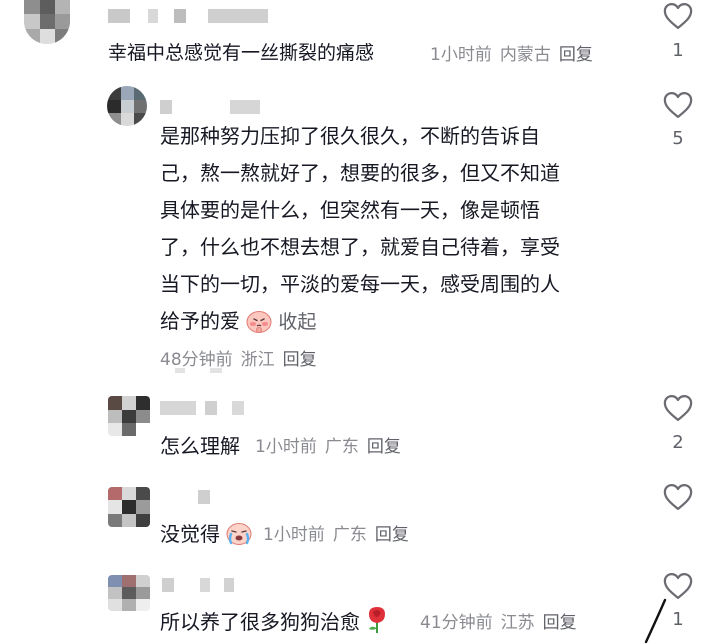 This screenshot has height=644, width=720. I want to click on comment-text-content: 所以养了很多狗狗治愈, so click(260, 622).